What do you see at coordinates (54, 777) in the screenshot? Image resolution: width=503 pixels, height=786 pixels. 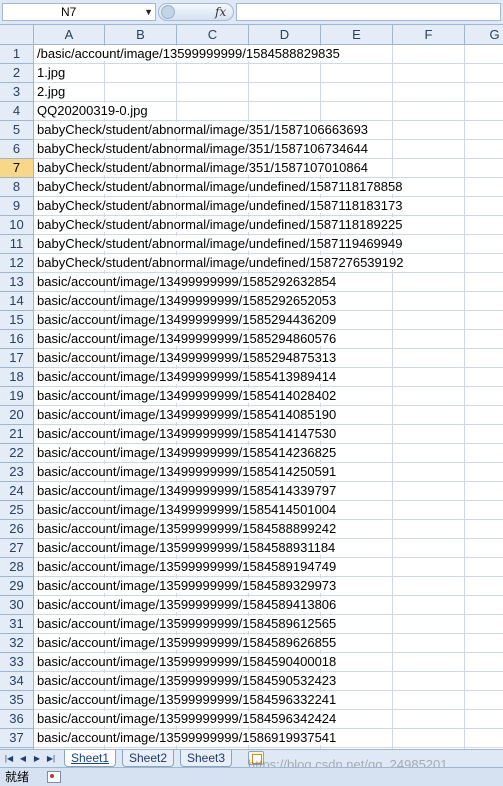 I see `macro-record-icon` at bounding box center [54, 777].